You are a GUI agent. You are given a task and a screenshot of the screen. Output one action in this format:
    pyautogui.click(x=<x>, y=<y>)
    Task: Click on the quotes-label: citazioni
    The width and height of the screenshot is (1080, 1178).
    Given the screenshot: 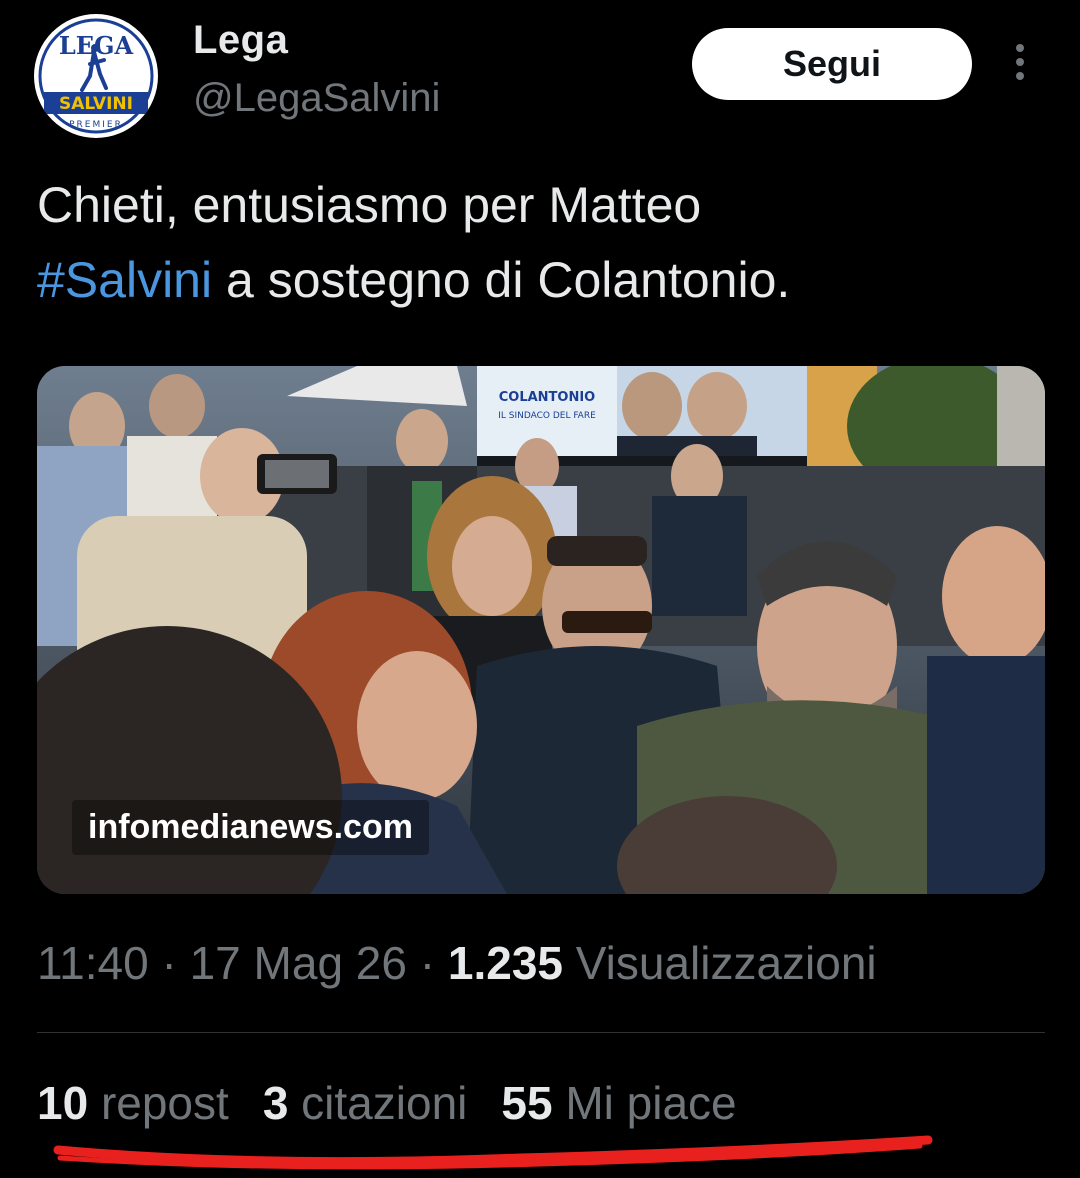 What is the action you would take?
    pyautogui.click(x=378, y=1103)
    